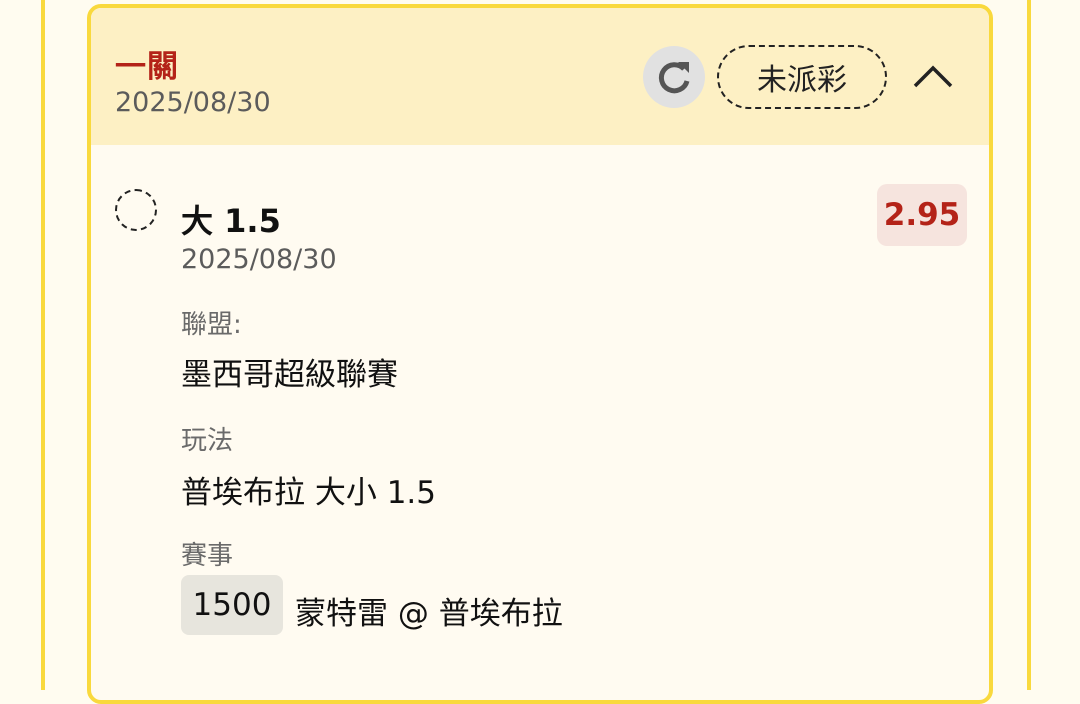 Image resolution: width=1080 pixels, height=704 pixels. I want to click on status-badge: 未派彩, so click(802, 77).